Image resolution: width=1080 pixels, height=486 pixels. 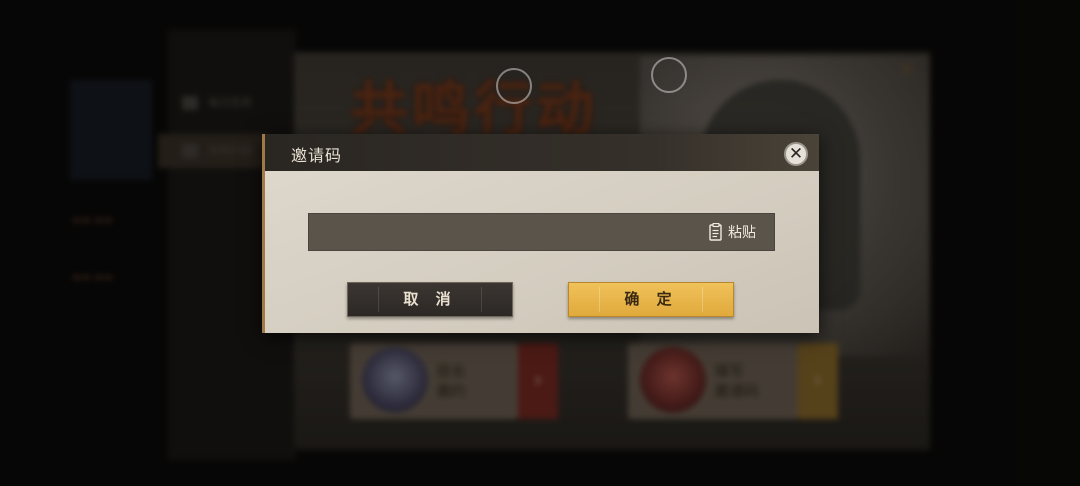 I want to click on confirm-label: 确 定, so click(x=651, y=299).